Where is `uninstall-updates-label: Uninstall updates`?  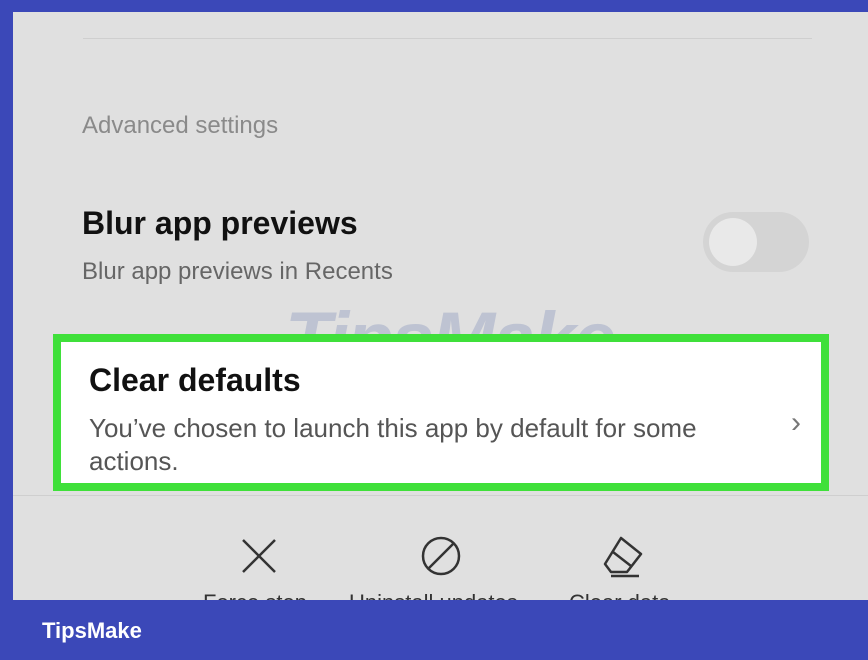 uninstall-updates-label: Uninstall updates is located at coordinates (433, 595).